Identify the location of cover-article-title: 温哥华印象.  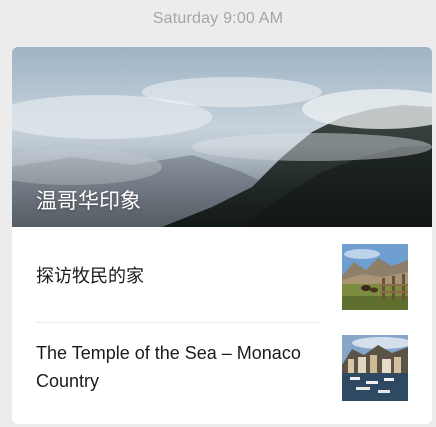
(88, 201).